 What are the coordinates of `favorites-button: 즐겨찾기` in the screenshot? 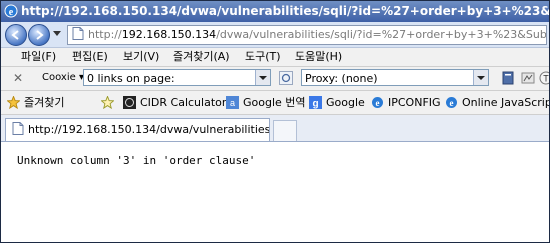 It's located at (35, 102).